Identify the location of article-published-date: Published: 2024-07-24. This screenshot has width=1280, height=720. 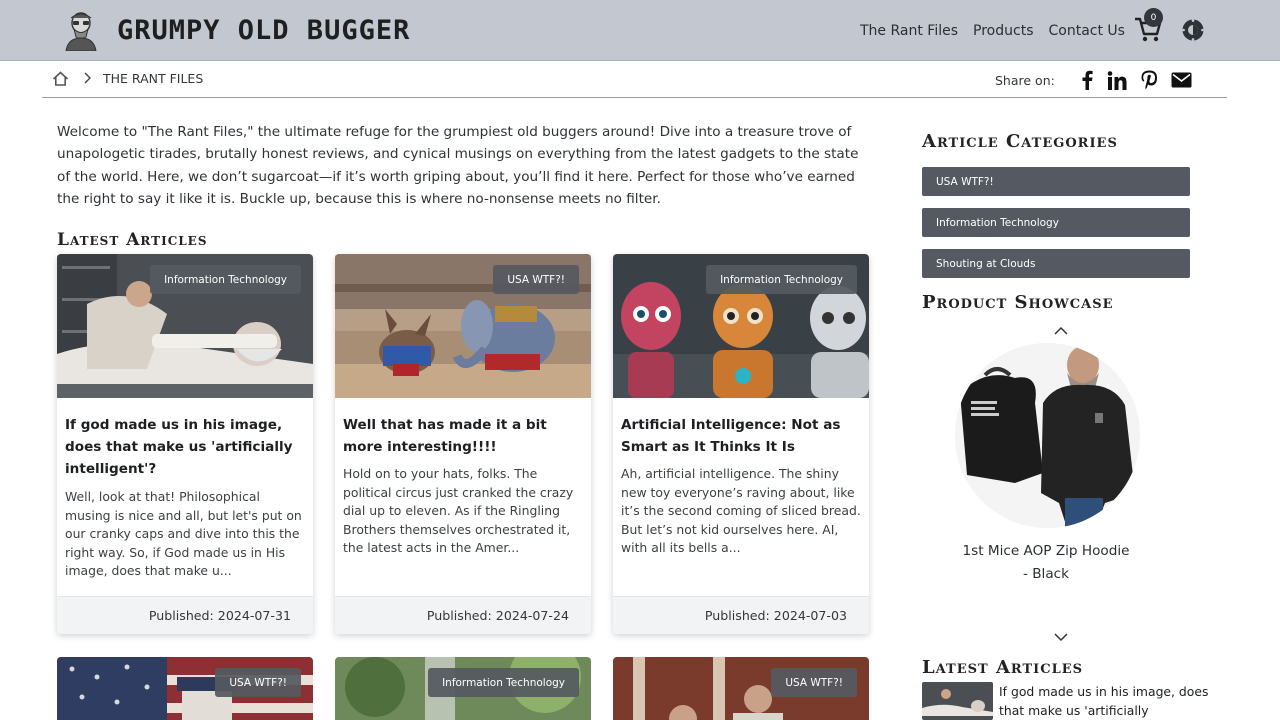
(463, 615).